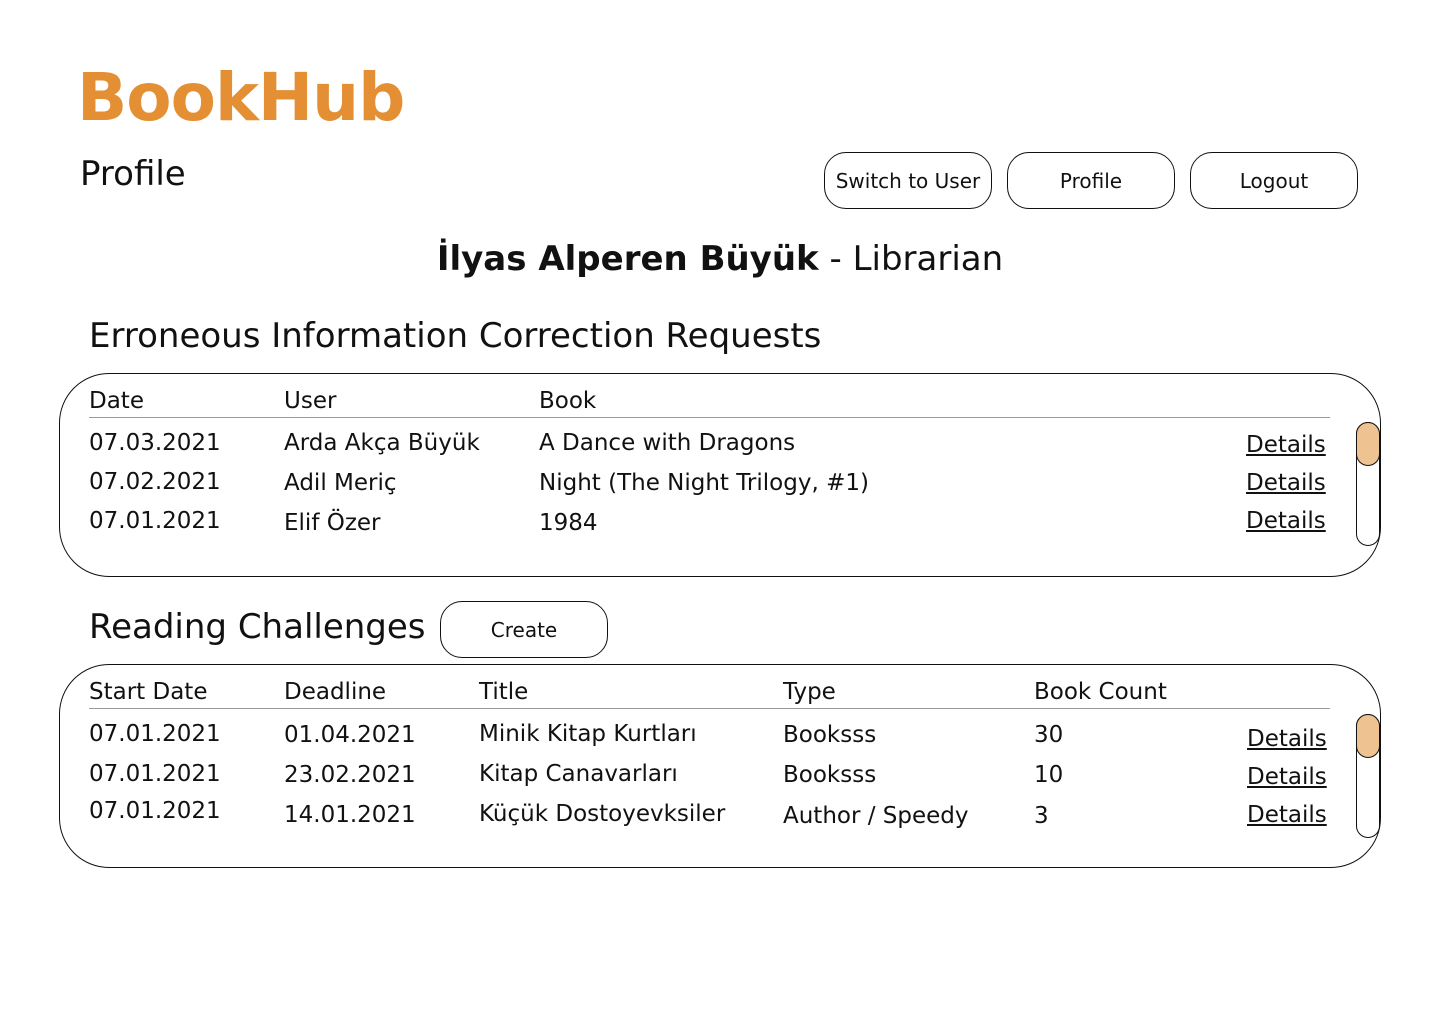  What do you see at coordinates (350, 735) in the screenshot?
I see `table-cell-deadline: 01.04.2021` at bounding box center [350, 735].